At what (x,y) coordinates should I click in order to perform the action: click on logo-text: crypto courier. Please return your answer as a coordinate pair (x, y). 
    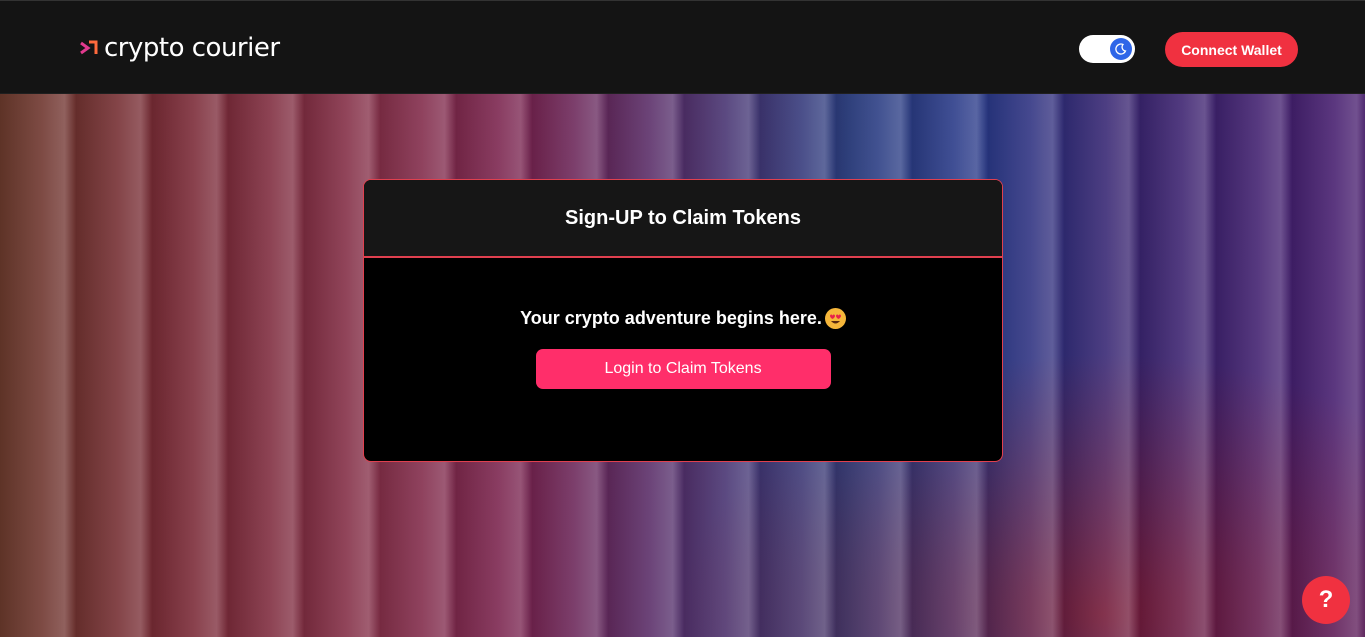
    Looking at the image, I should click on (192, 48).